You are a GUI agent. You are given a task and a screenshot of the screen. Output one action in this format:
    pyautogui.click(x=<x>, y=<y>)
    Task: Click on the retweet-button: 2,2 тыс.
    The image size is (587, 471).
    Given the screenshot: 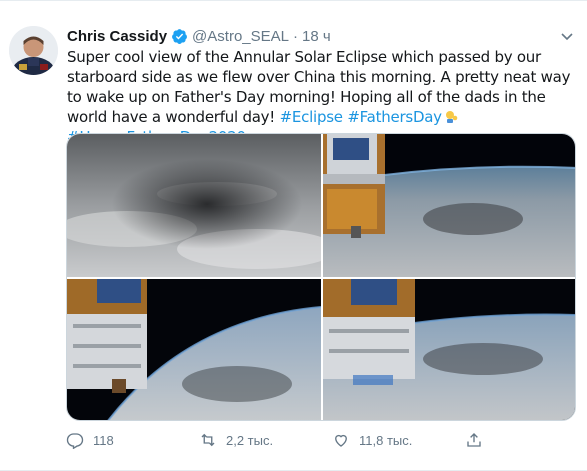 What is the action you would take?
    pyautogui.click(x=265, y=440)
    